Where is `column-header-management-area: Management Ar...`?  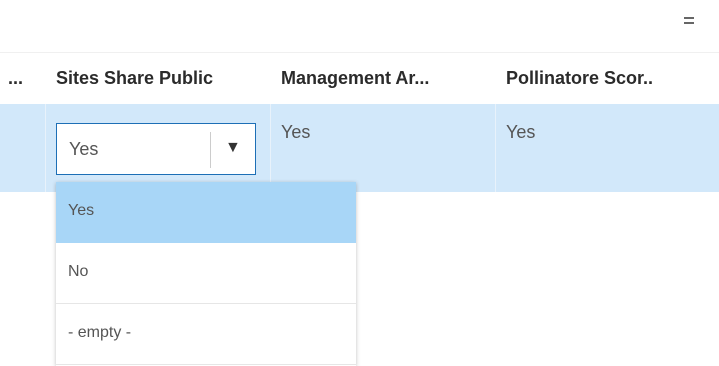 column-header-management-area: Management Ar... is located at coordinates (386, 79).